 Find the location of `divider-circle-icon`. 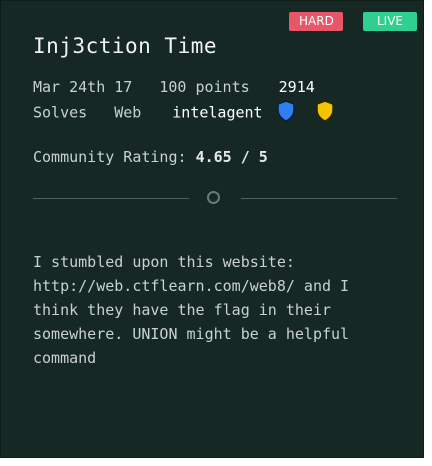

divider-circle-icon is located at coordinates (213, 197).